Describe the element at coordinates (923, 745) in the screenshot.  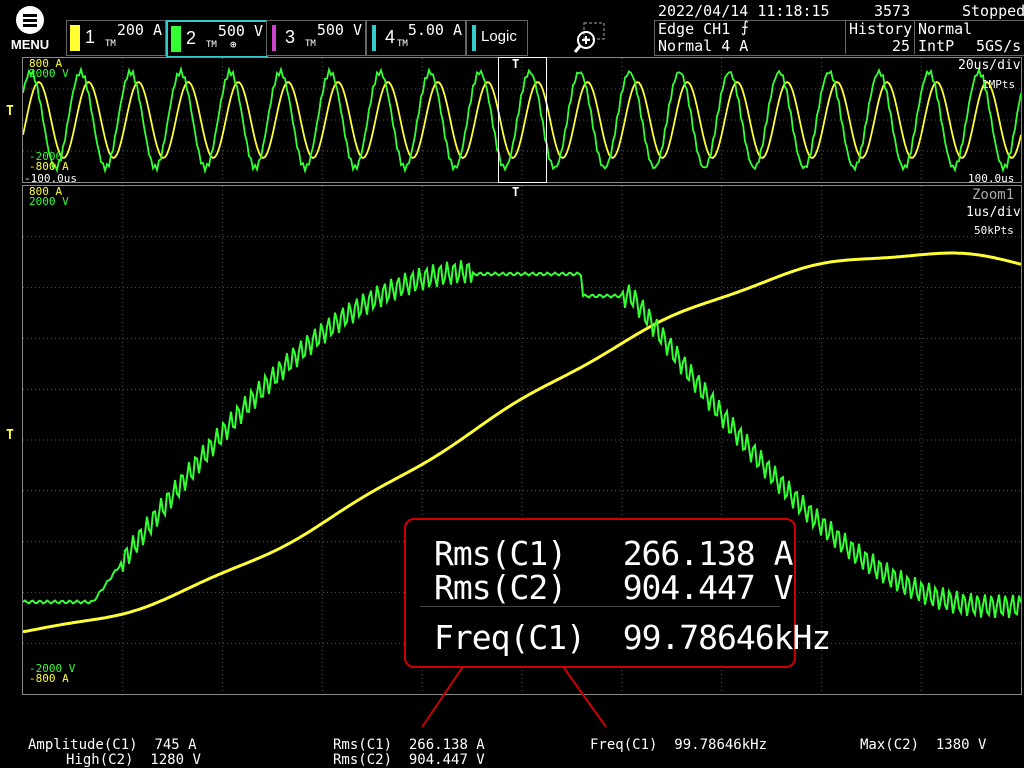
I see `meas-max-c2: Max(C2) 1380 V` at that location.